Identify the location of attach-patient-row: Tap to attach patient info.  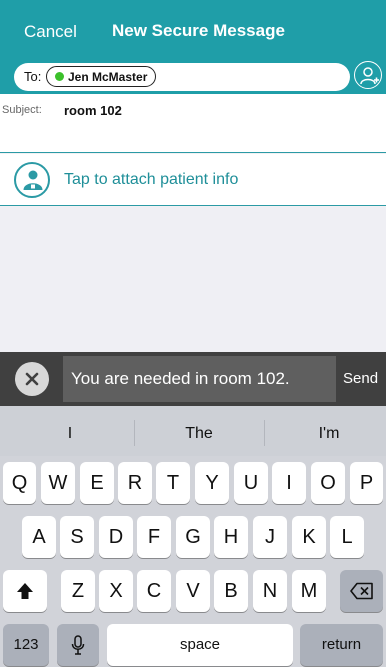
(193, 180).